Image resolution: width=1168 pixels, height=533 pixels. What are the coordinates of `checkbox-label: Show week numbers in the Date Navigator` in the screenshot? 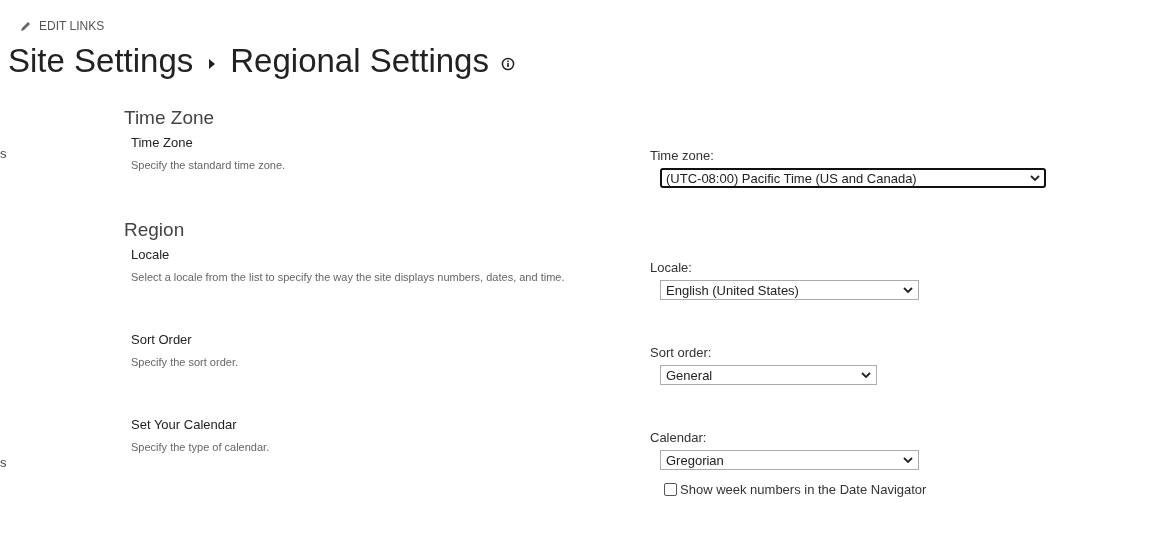 It's located at (803, 489).